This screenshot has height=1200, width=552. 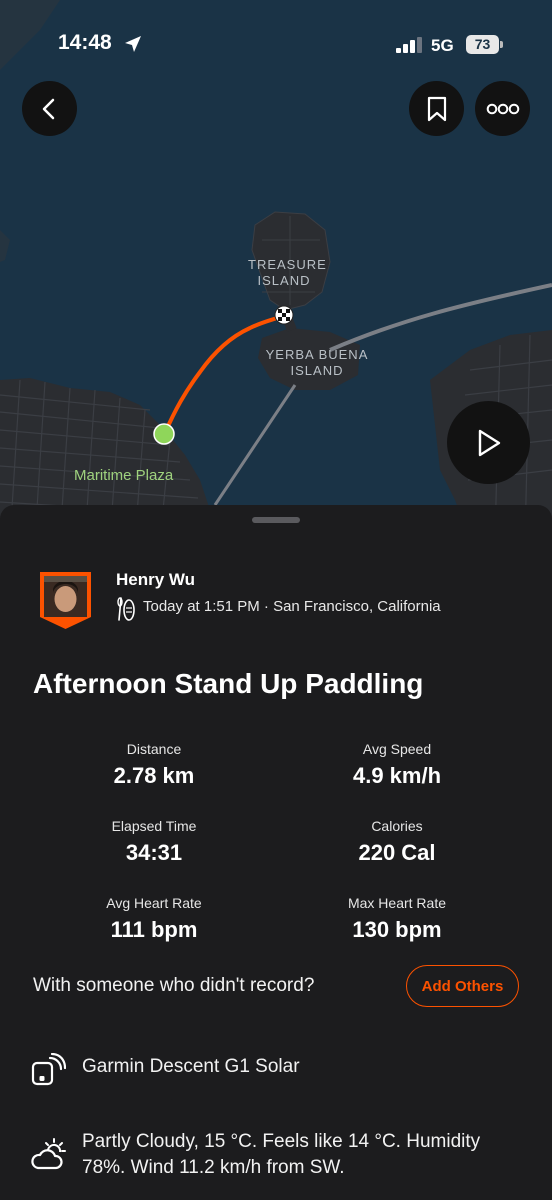 What do you see at coordinates (154, 929) in the screenshot?
I see `stat-value: 111 bpm` at bounding box center [154, 929].